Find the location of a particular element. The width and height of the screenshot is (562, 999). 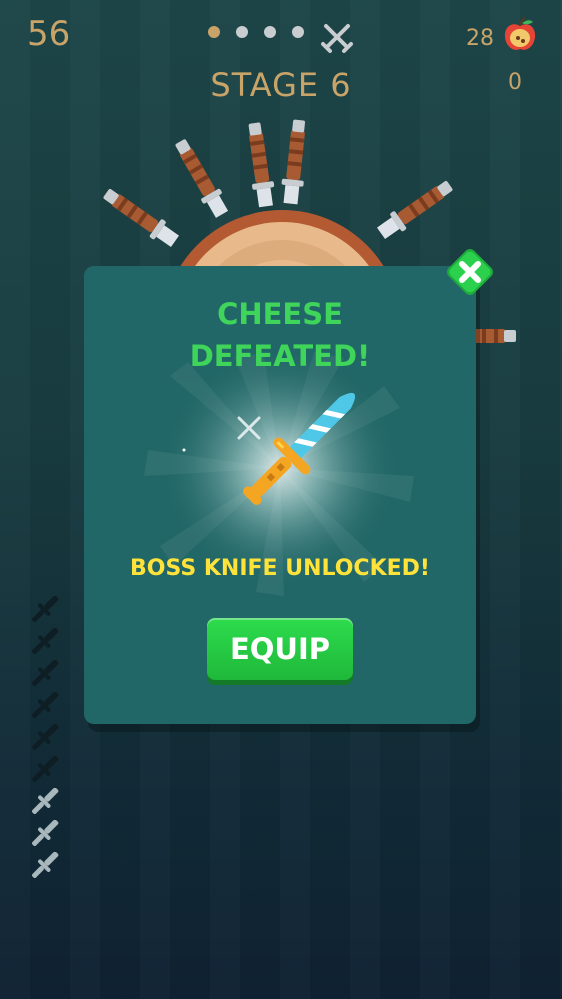

apple-icon is located at coordinates (520, 33).